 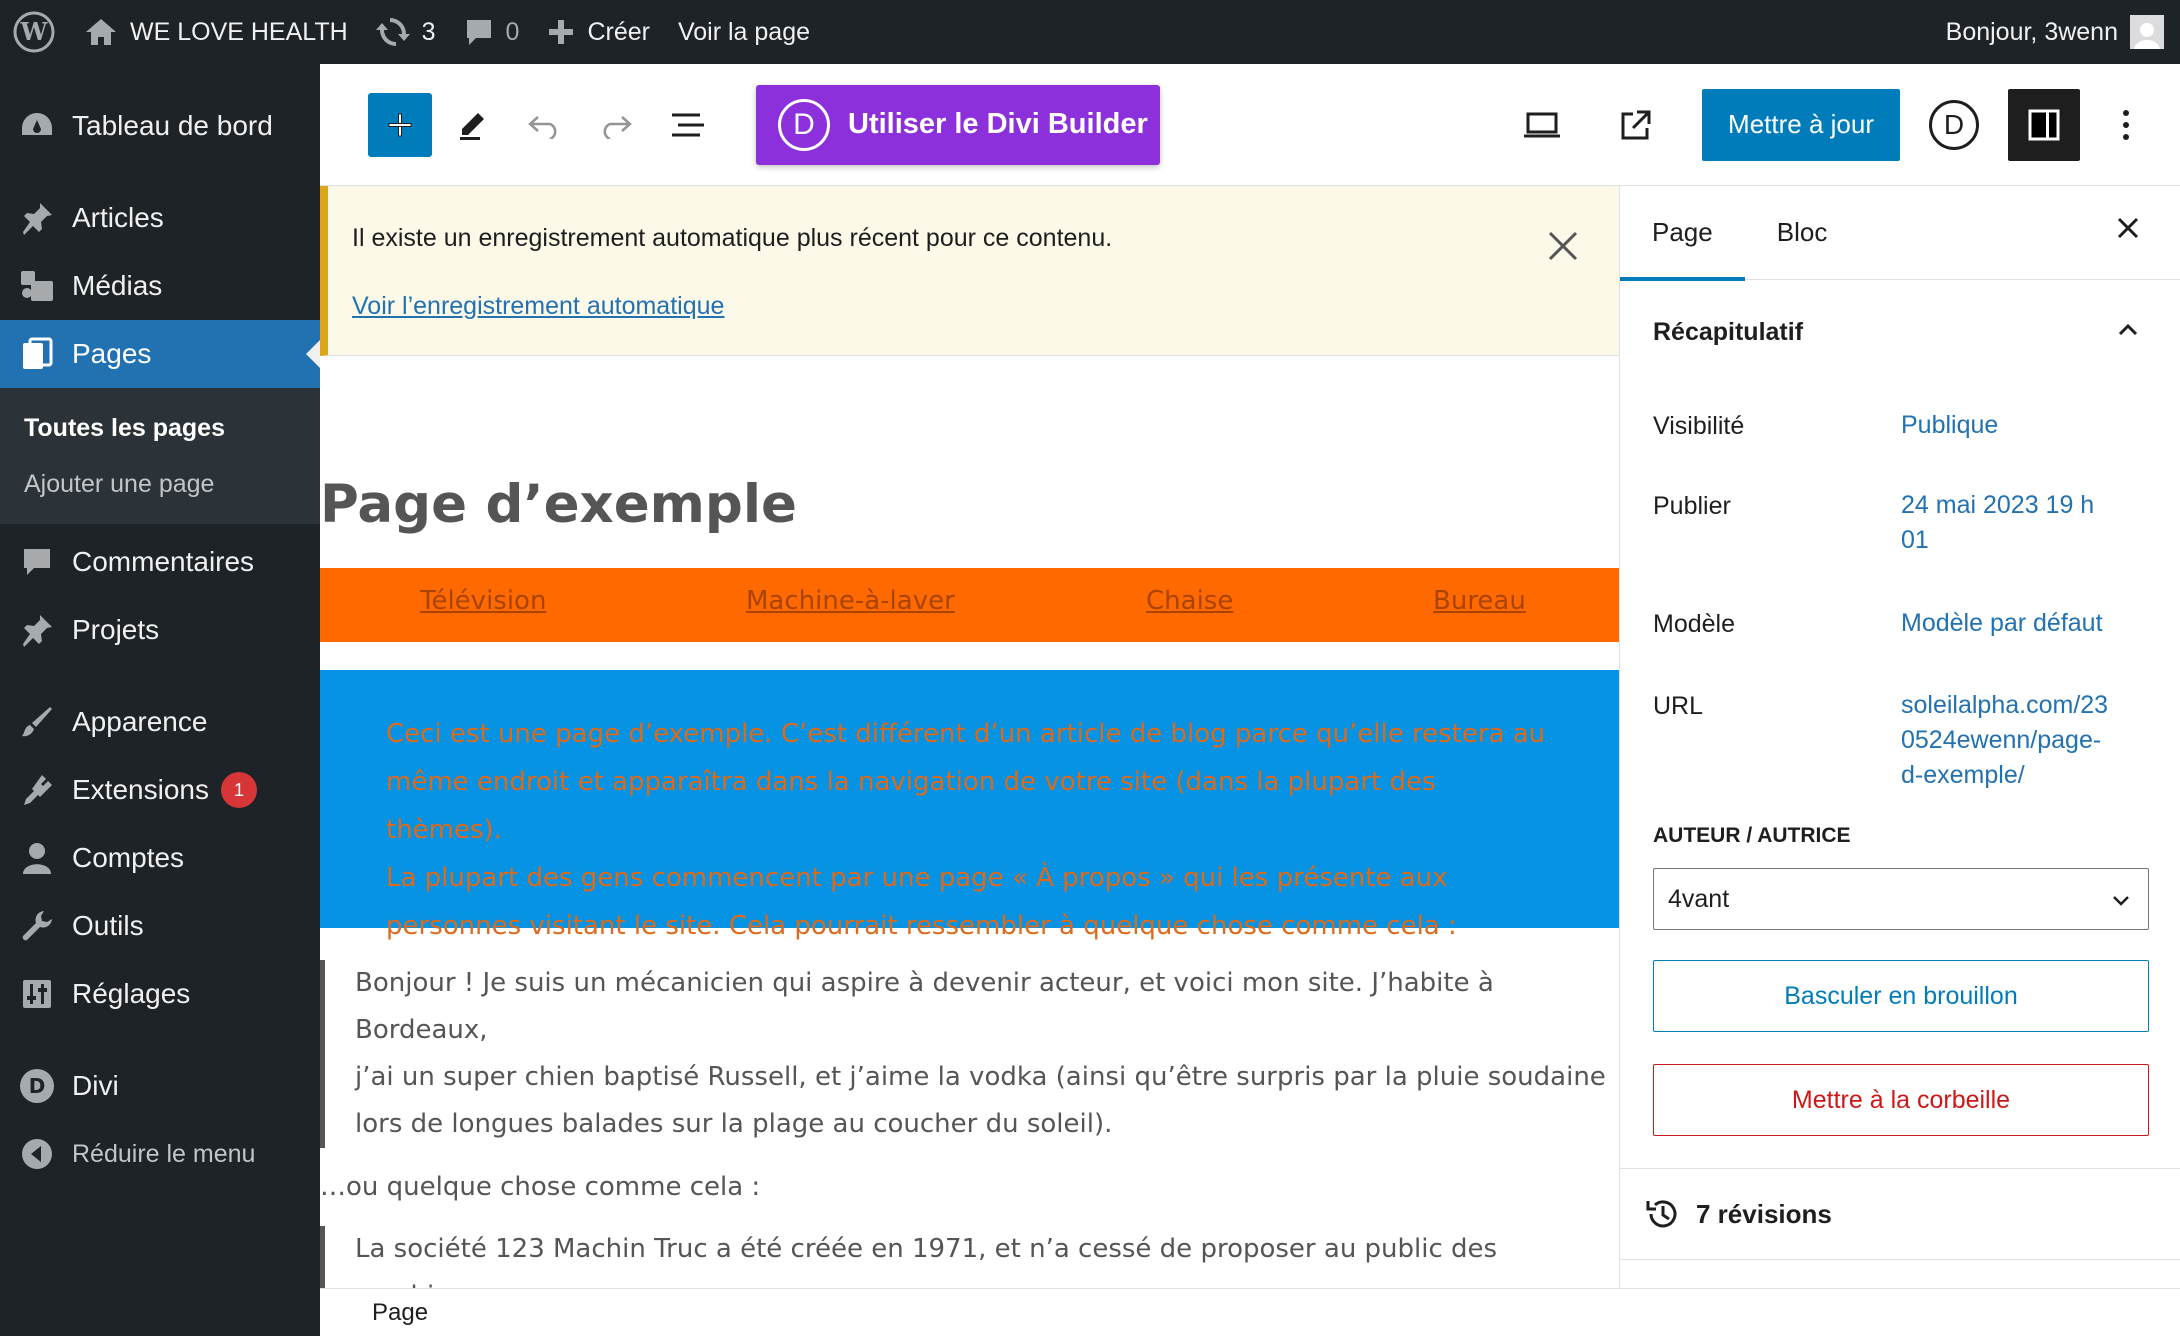 I want to click on nav-link-television: Télévision, so click(x=483, y=601).